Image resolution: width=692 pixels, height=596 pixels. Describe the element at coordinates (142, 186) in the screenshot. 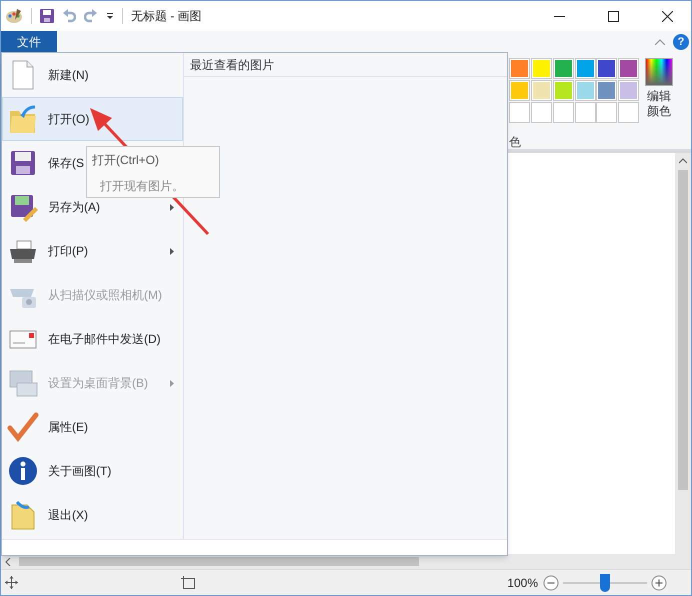

I see `tooltip-text: 打开现有图片。` at that location.